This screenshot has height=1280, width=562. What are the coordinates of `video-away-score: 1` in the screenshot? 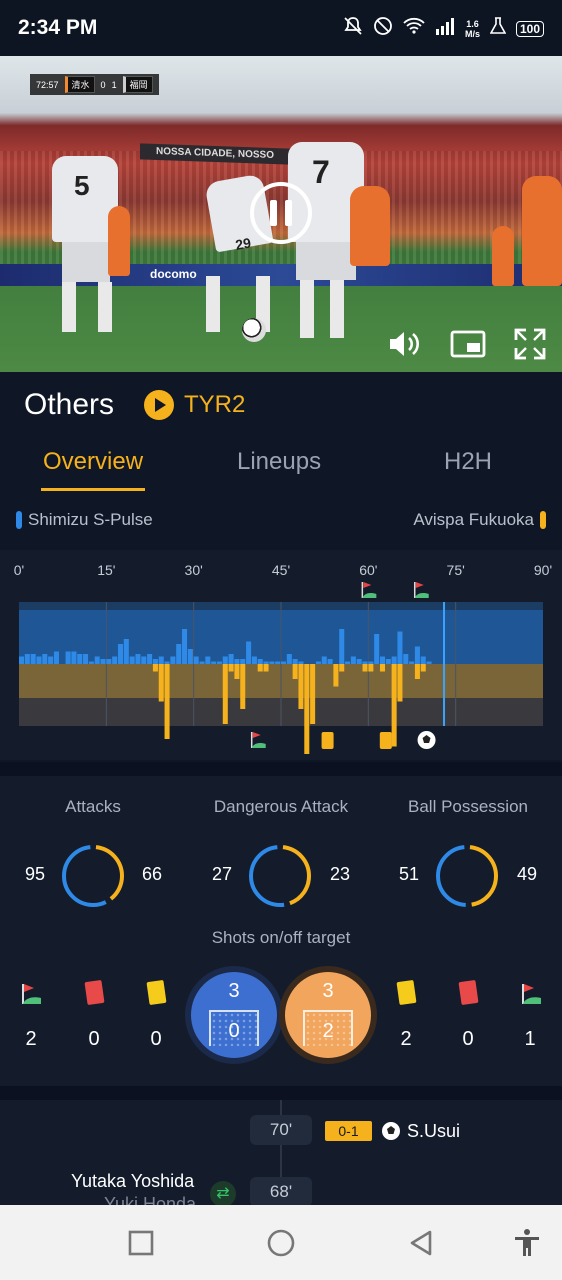 It's located at (114, 84).